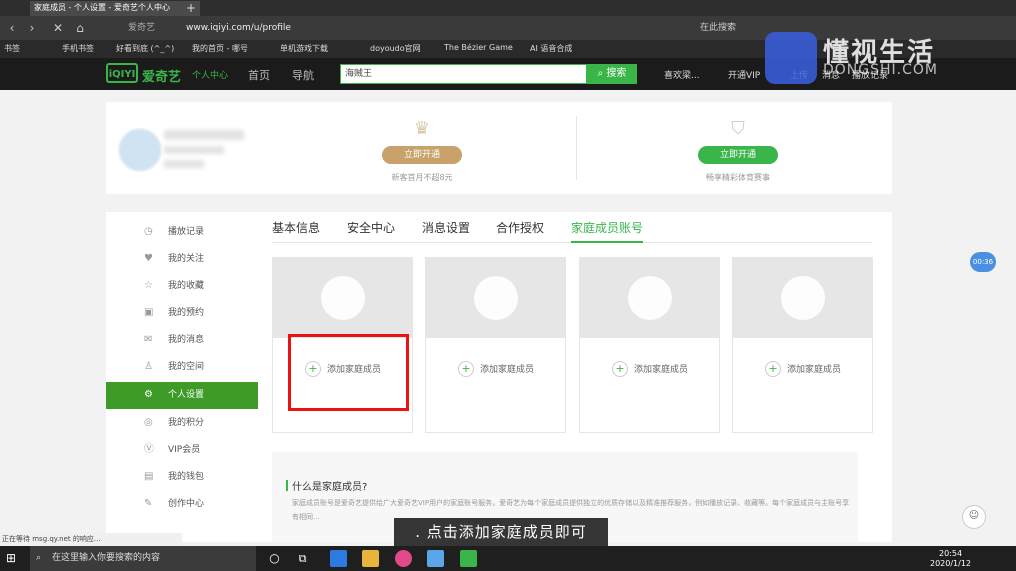 The height and width of the screenshot is (571, 1016). What do you see at coordinates (303, 75) in the screenshot?
I see `nav-menu: 导航` at bounding box center [303, 75].